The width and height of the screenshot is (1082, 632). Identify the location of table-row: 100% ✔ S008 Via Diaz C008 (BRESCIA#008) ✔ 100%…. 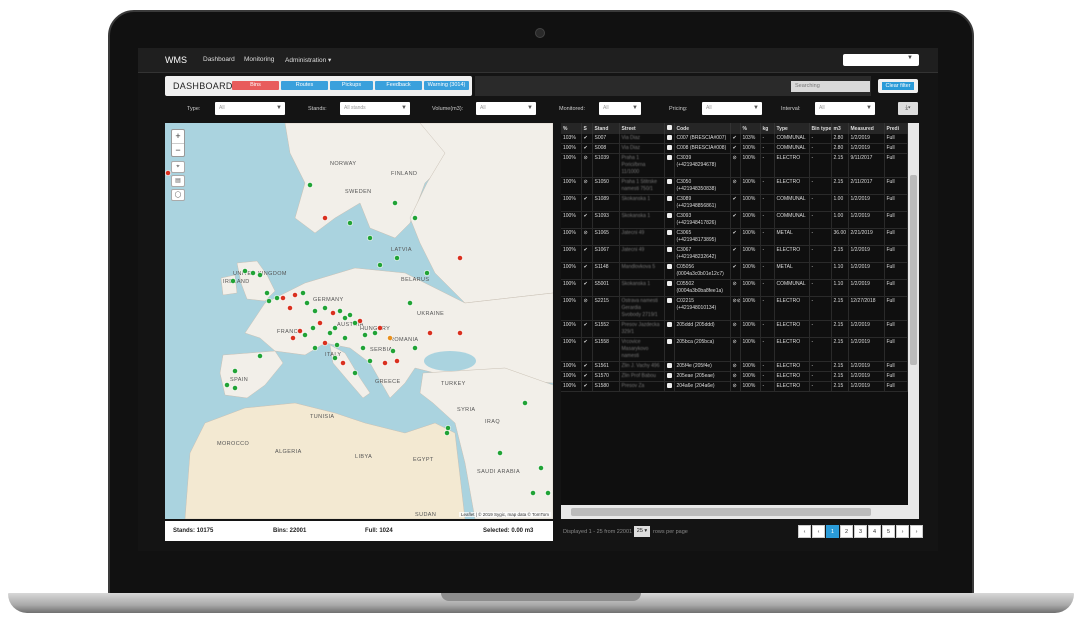
(734, 148).